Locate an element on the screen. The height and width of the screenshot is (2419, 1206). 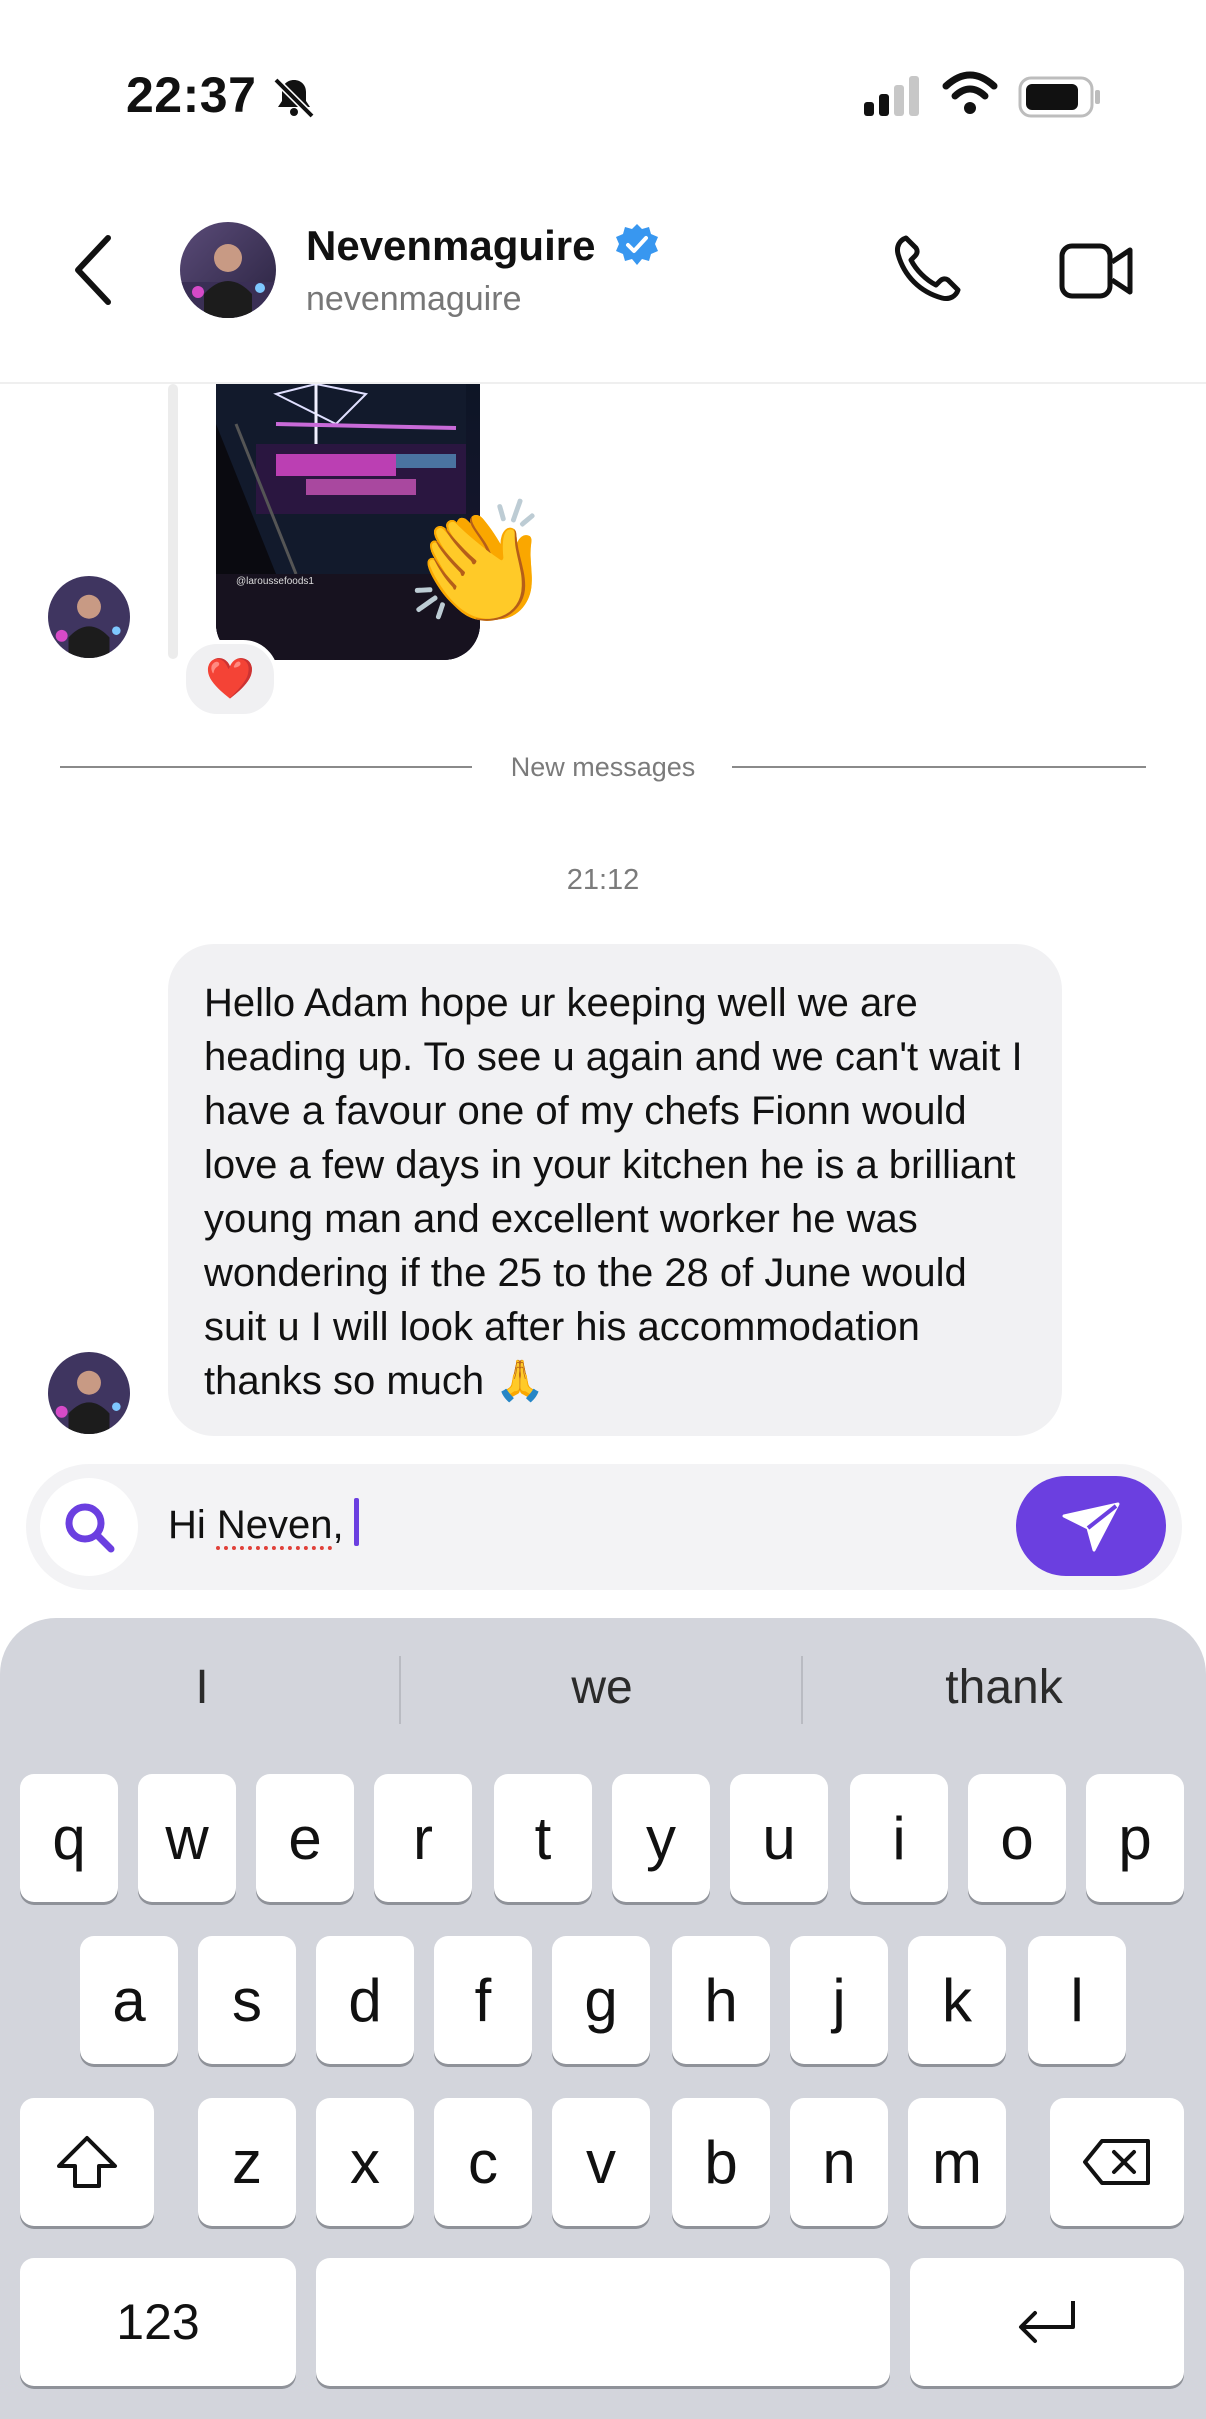
heart-reaction: ❤️ is located at coordinates (230, 679).